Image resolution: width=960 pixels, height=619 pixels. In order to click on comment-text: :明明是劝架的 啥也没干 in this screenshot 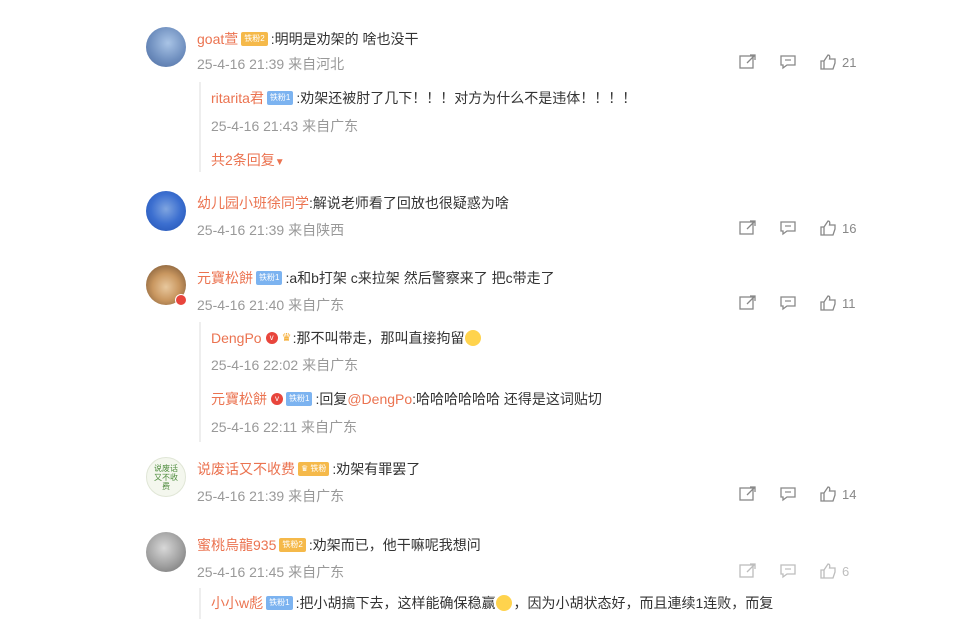, I will do `click(344, 39)`.